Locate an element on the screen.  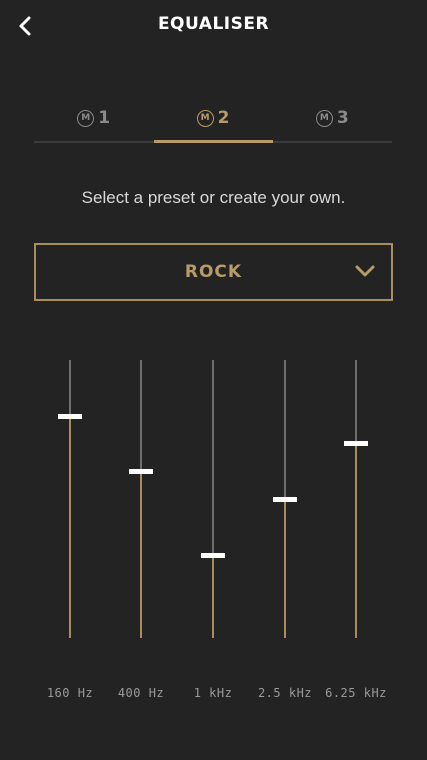
preset-dropdown: ROCK is located at coordinates (213, 272).